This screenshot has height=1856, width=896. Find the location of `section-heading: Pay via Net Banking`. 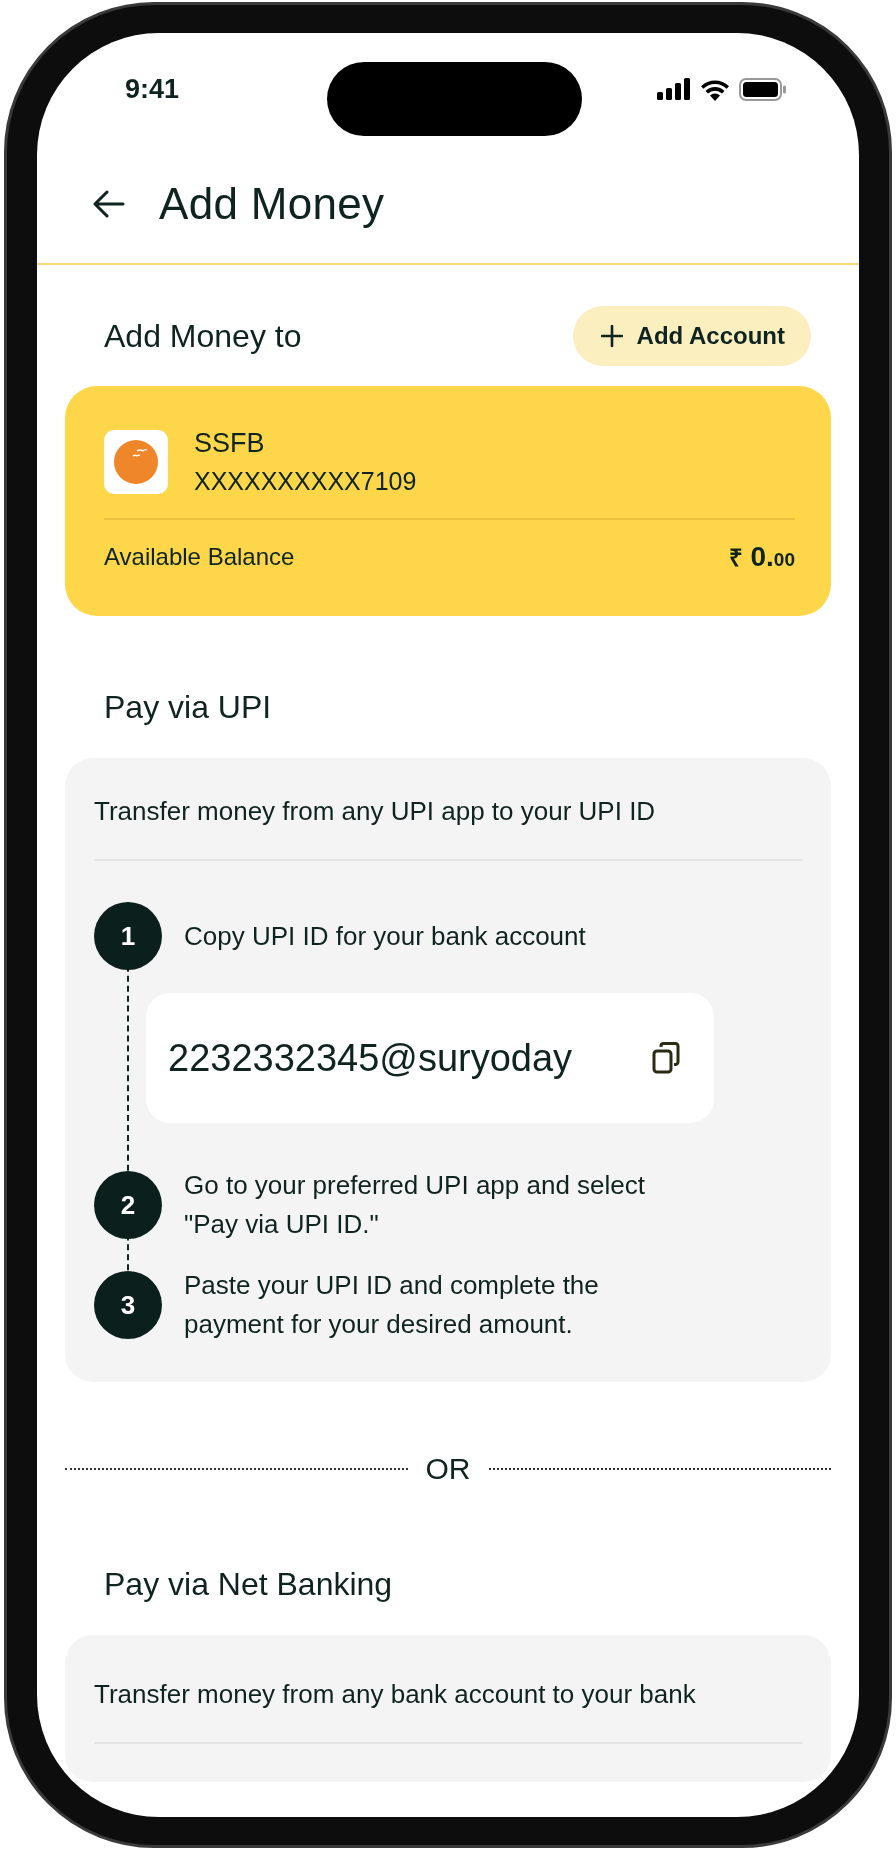

section-heading: Pay via Net Banking is located at coordinates (249, 1584).